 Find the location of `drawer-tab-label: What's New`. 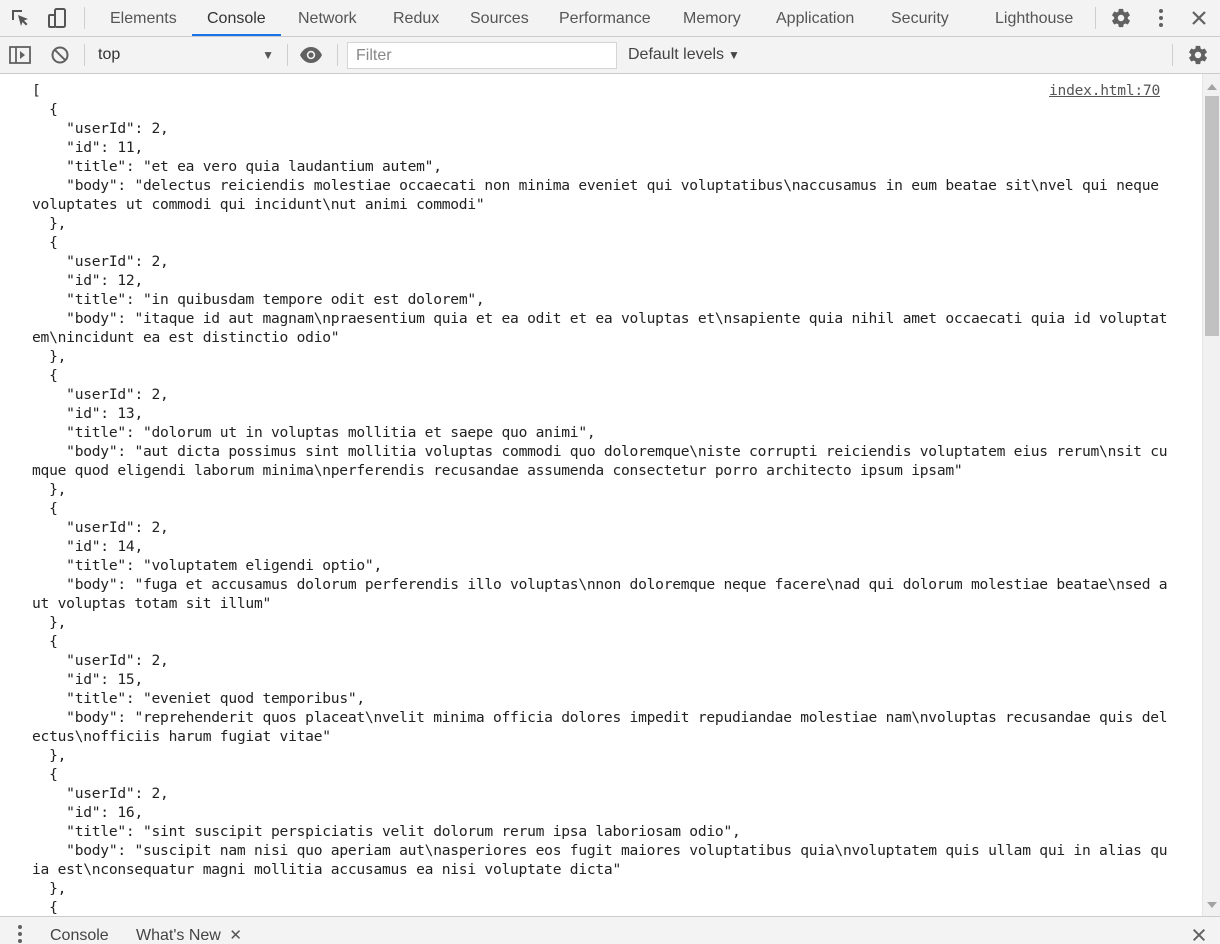

drawer-tab-label: What's New is located at coordinates (178, 935).